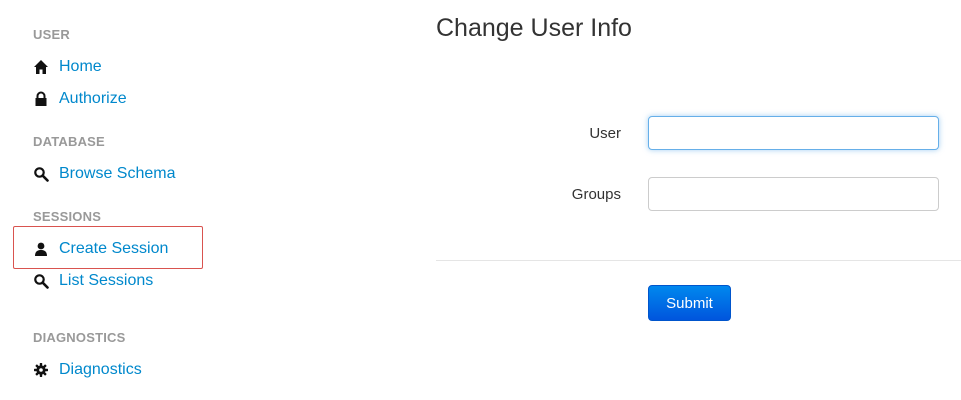  Describe the element at coordinates (698, 260) in the screenshot. I see `form-divider` at that location.